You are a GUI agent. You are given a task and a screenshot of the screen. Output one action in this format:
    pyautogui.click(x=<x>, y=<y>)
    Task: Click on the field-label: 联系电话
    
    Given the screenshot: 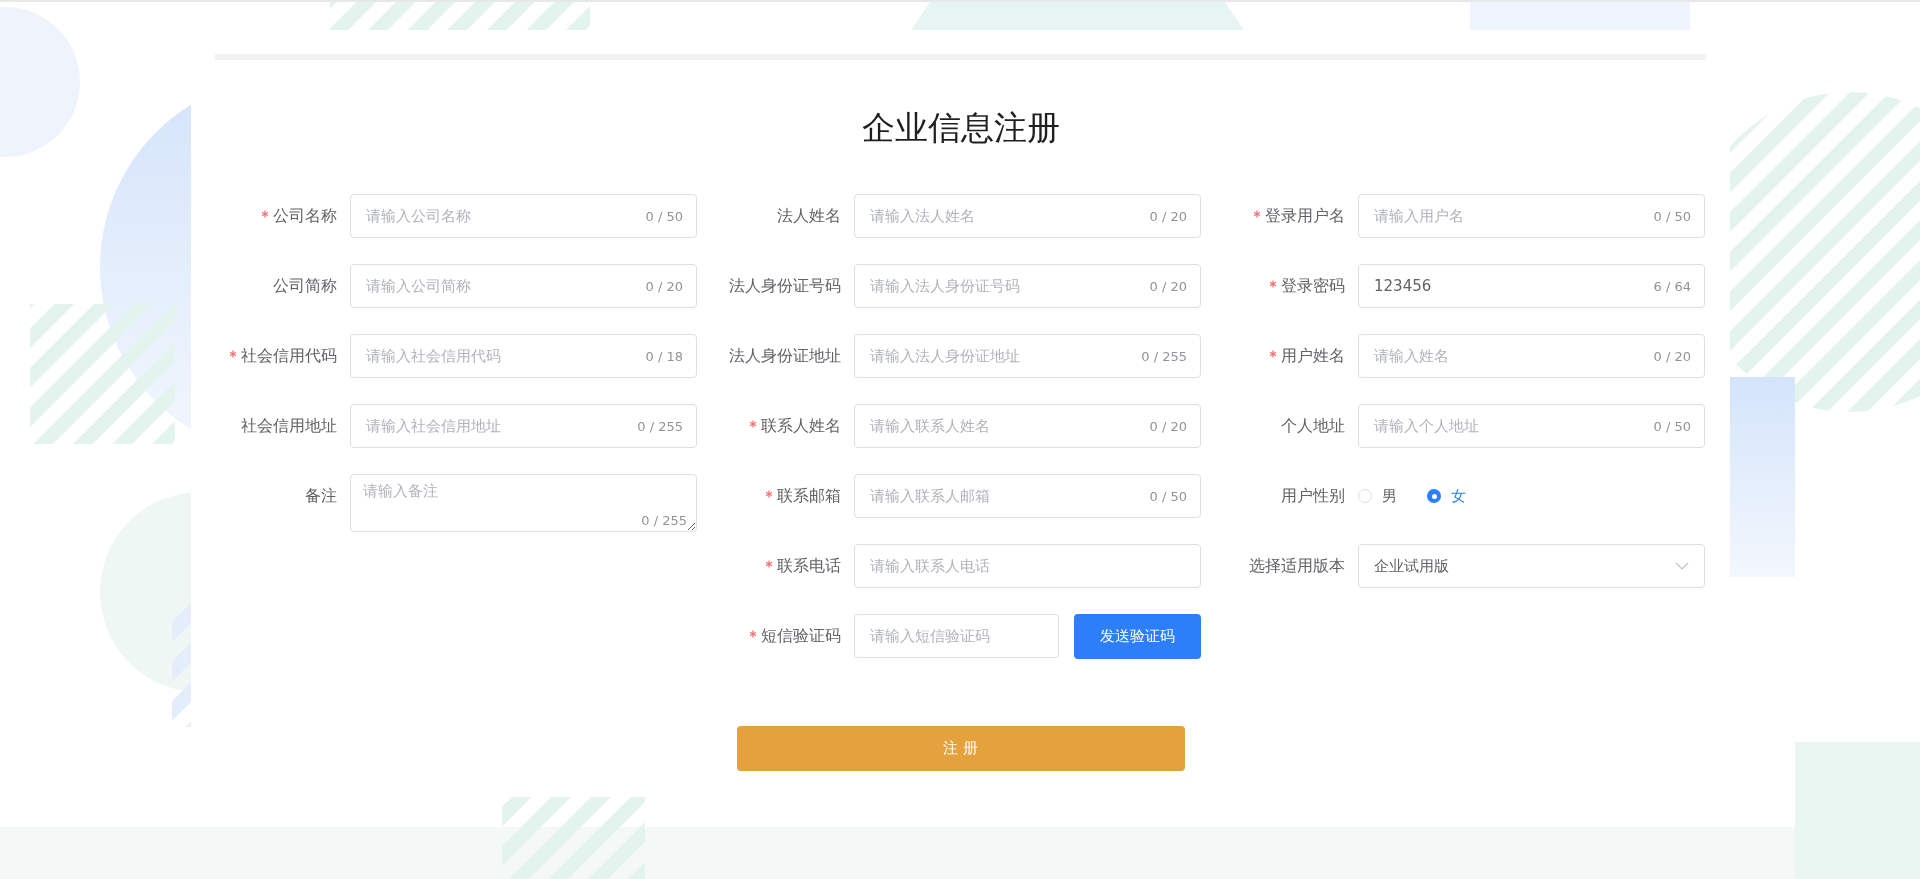 What is the action you would take?
    pyautogui.click(x=803, y=566)
    